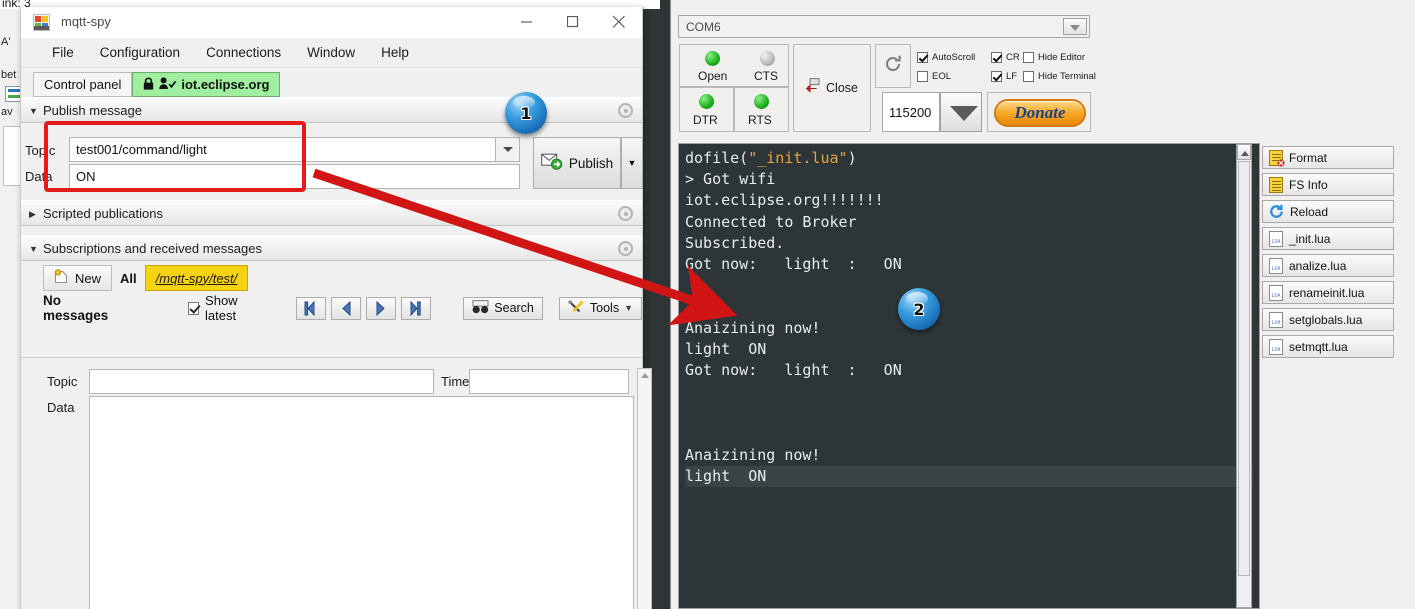 The height and width of the screenshot is (609, 1415). What do you see at coordinates (760, 120) in the screenshot?
I see `rts-label: RTS` at bounding box center [760, 120].